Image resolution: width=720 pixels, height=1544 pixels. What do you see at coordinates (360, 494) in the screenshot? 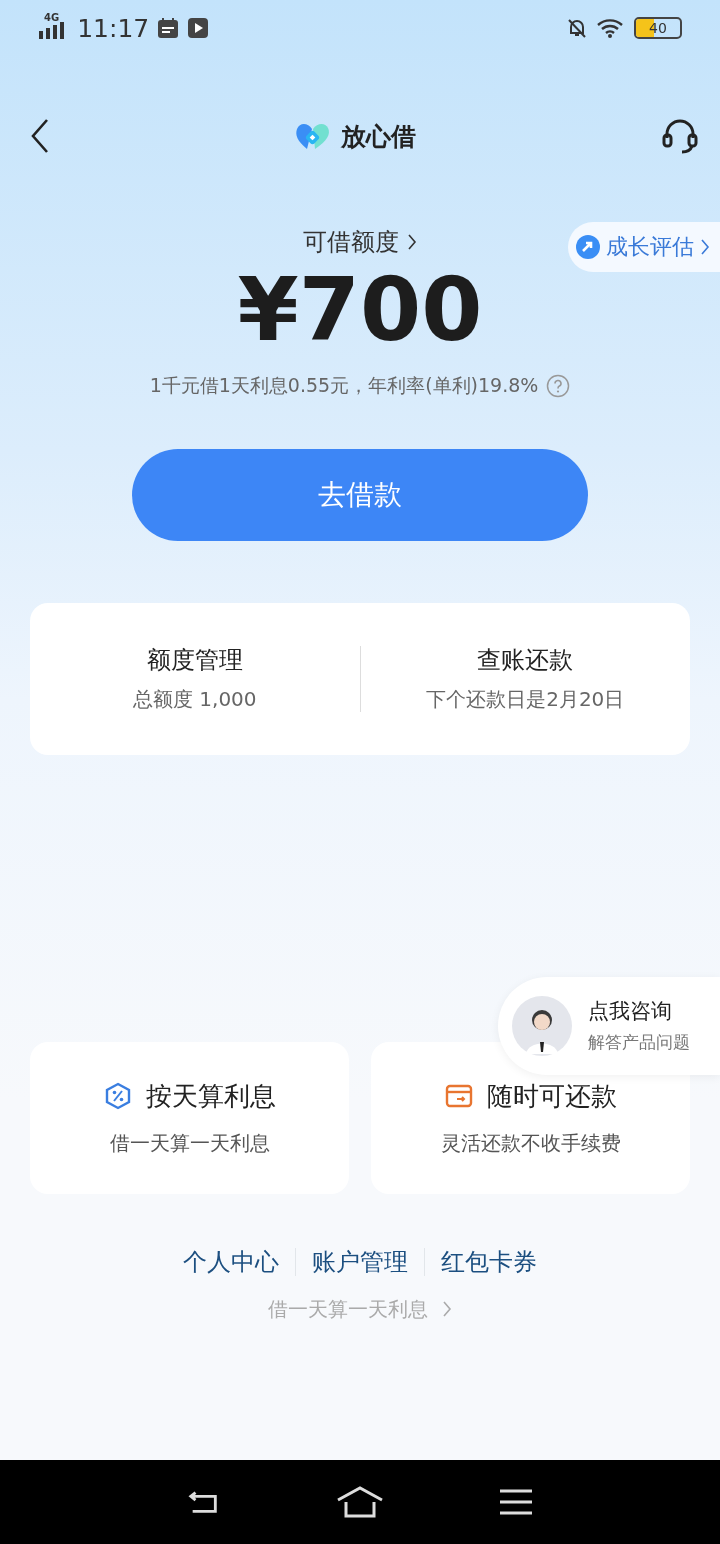
I see `borrow-button: 去借款` at bounding box center [360, 494].